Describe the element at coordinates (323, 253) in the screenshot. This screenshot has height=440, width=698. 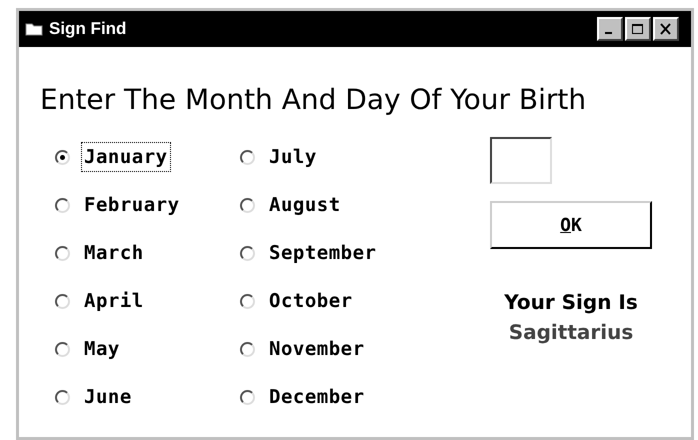
I see `radio-label: September` at that location.